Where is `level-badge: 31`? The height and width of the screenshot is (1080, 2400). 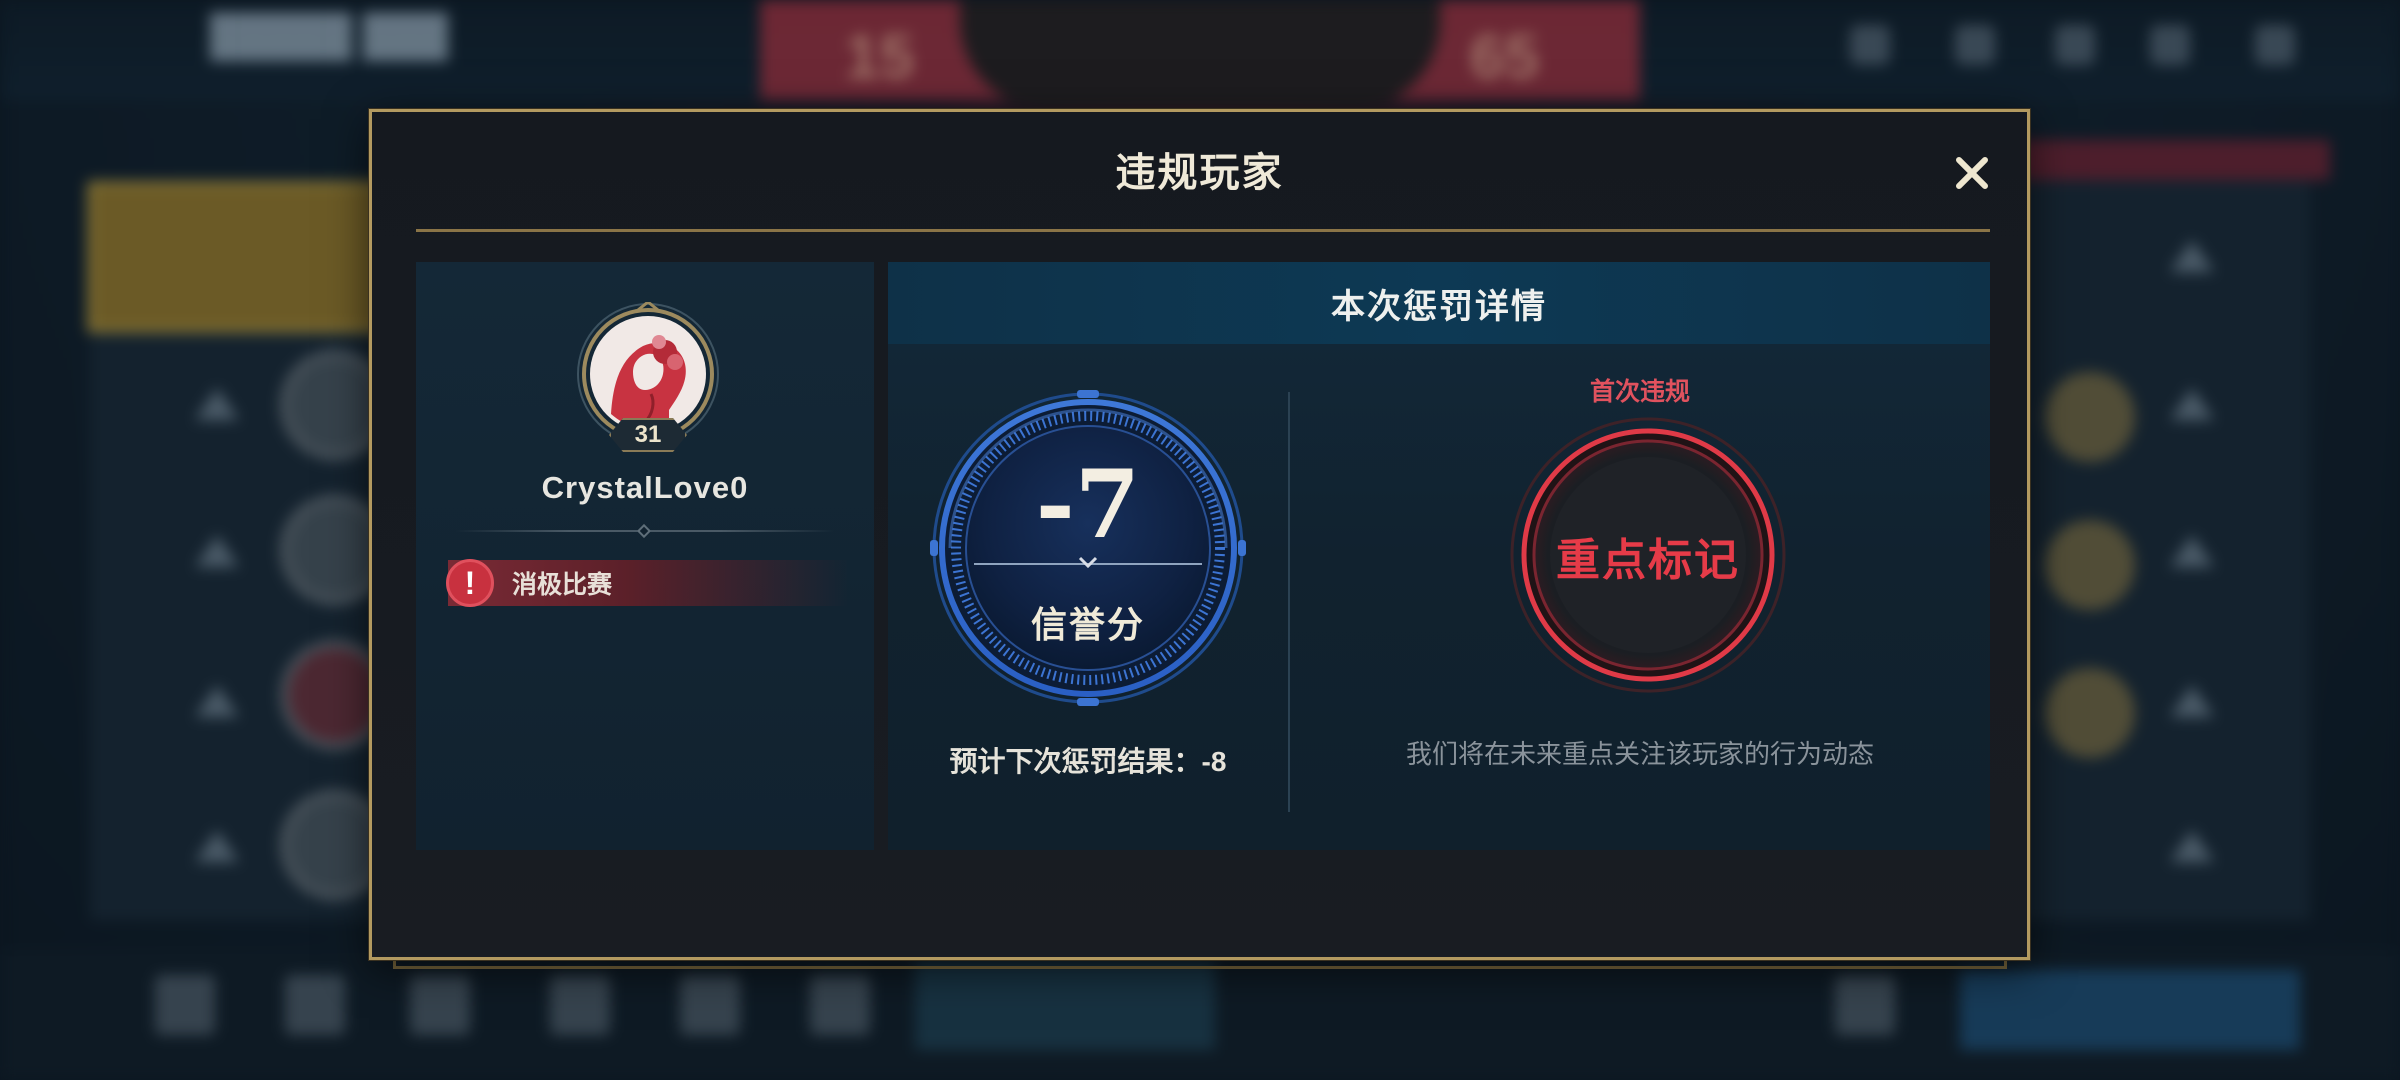
level-badge: 31 is located at coordinates (648, 435).